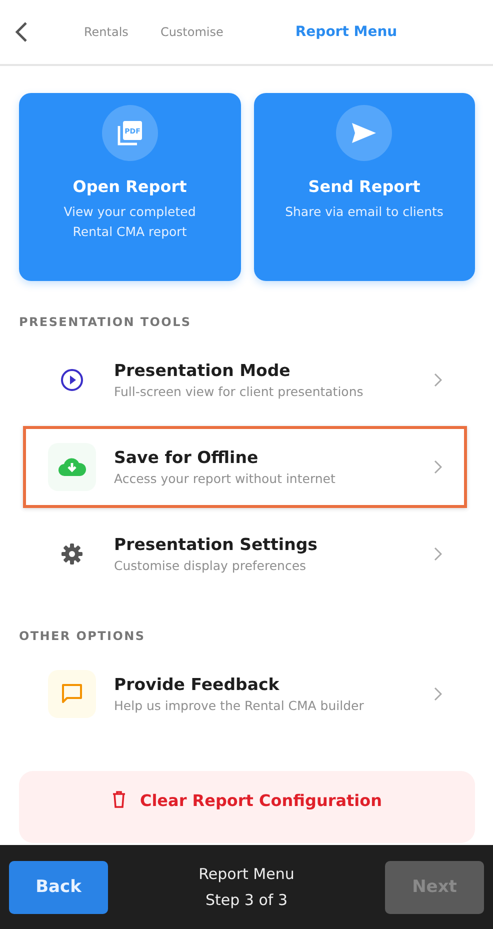 This screenshot has width=493, height=929. I want to click on item-title: Save for Offline, so click(187, 457).